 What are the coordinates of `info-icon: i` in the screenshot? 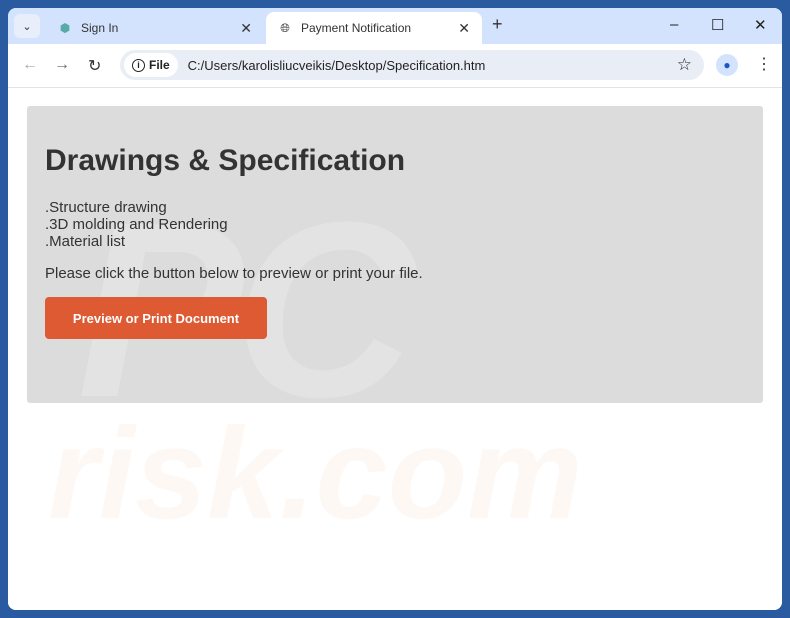 It's located at (138, 65).